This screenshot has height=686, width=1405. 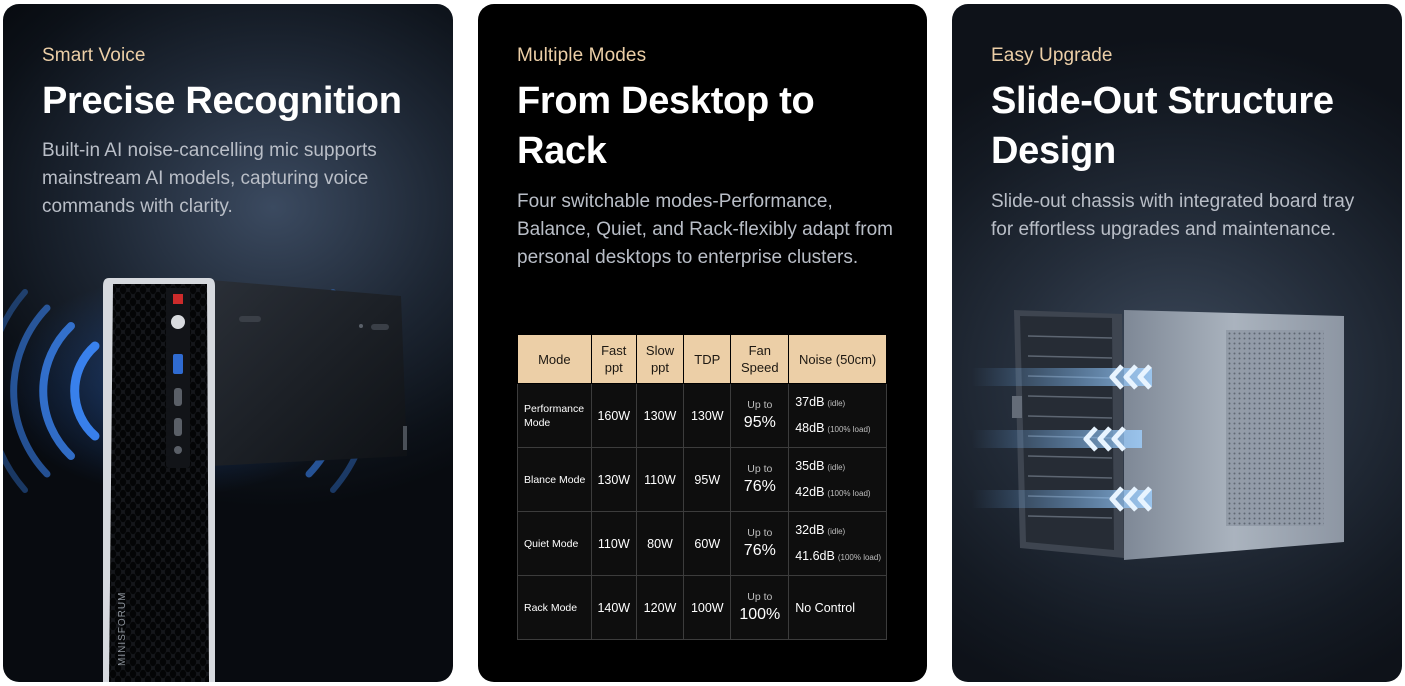 What do you see at coordinates (815, 555) in the screenshot?
I see `noise-load: 41.6dB` at bounding box center [815, 555].